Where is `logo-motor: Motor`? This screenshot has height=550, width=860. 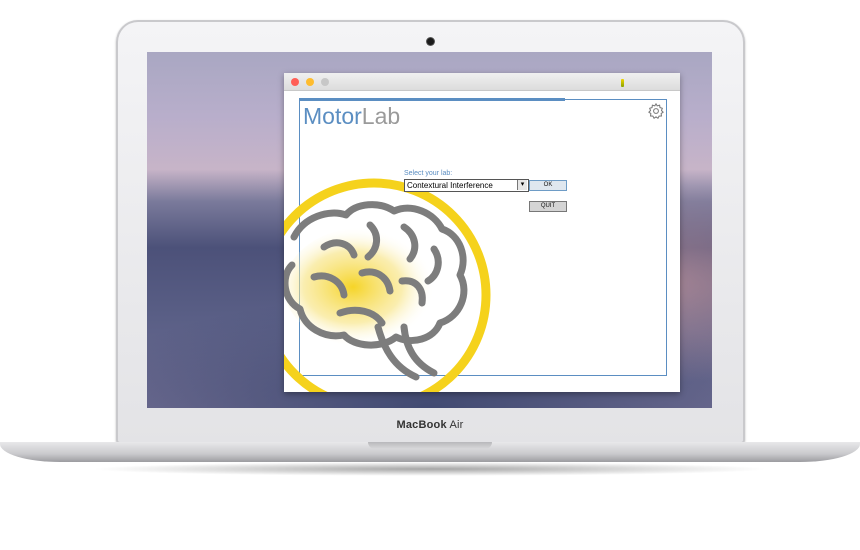 logo-motor: Motor is located at coordinates (332, 116).